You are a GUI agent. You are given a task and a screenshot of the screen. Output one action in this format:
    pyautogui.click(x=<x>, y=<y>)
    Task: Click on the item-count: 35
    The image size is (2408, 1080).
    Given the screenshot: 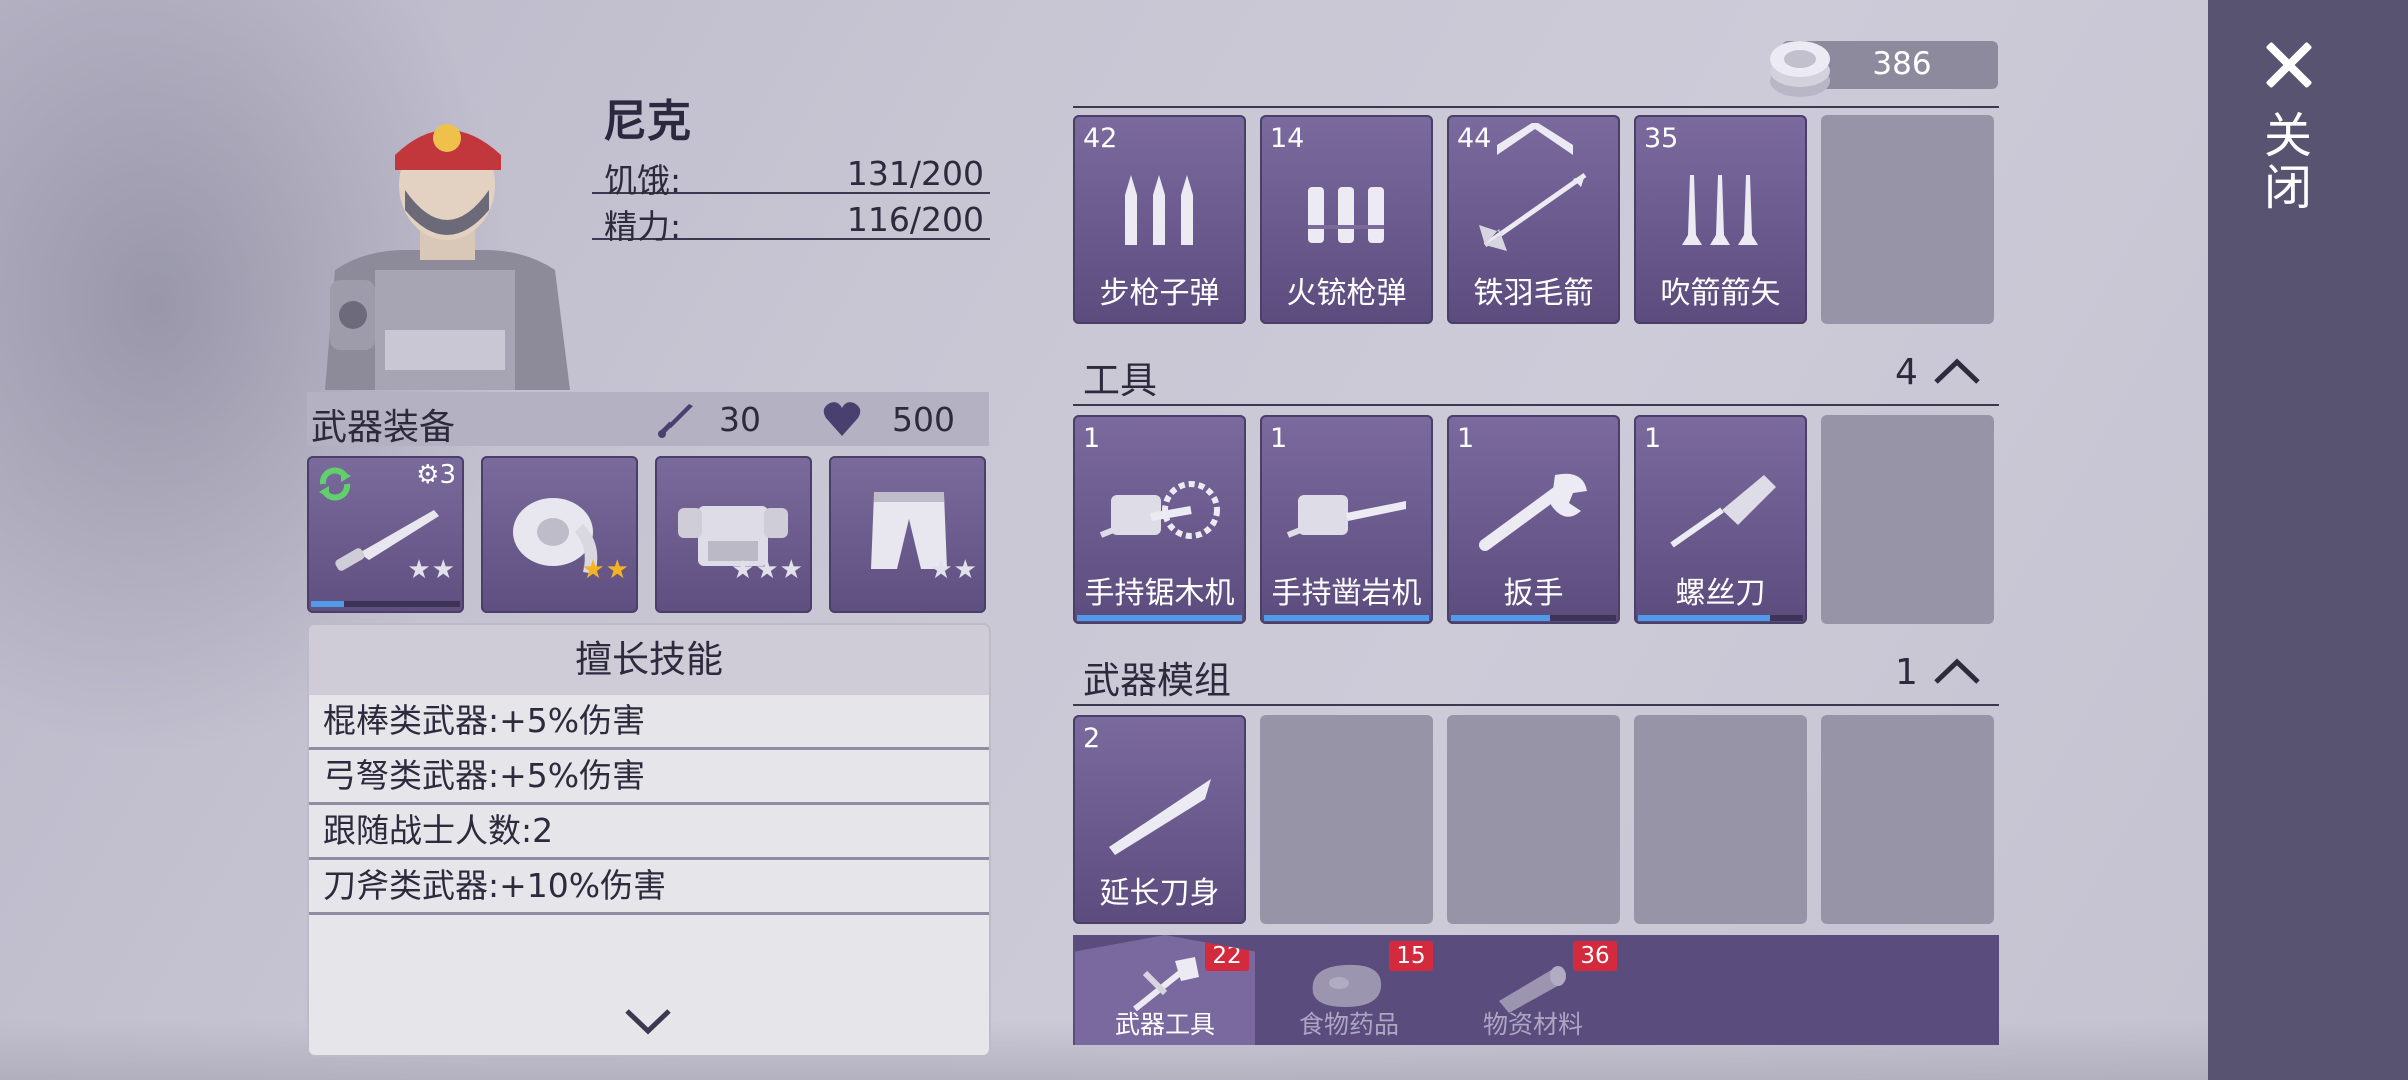 What is the action you would take?
    pyautogui.click(x=1661, y=138)
    